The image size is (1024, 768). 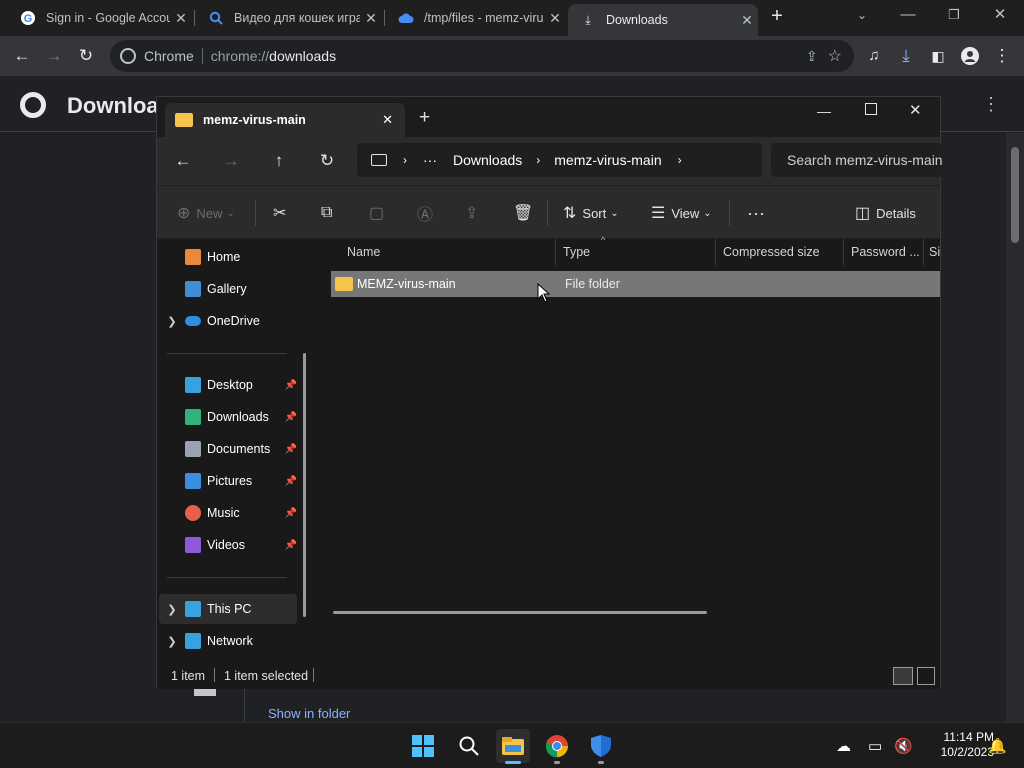 What do you see at coordinates (956, 745) in the screenshot?
I see `taskbar-clock: 11:14 PM 10/2/2023` at bounding box center [956, 745].